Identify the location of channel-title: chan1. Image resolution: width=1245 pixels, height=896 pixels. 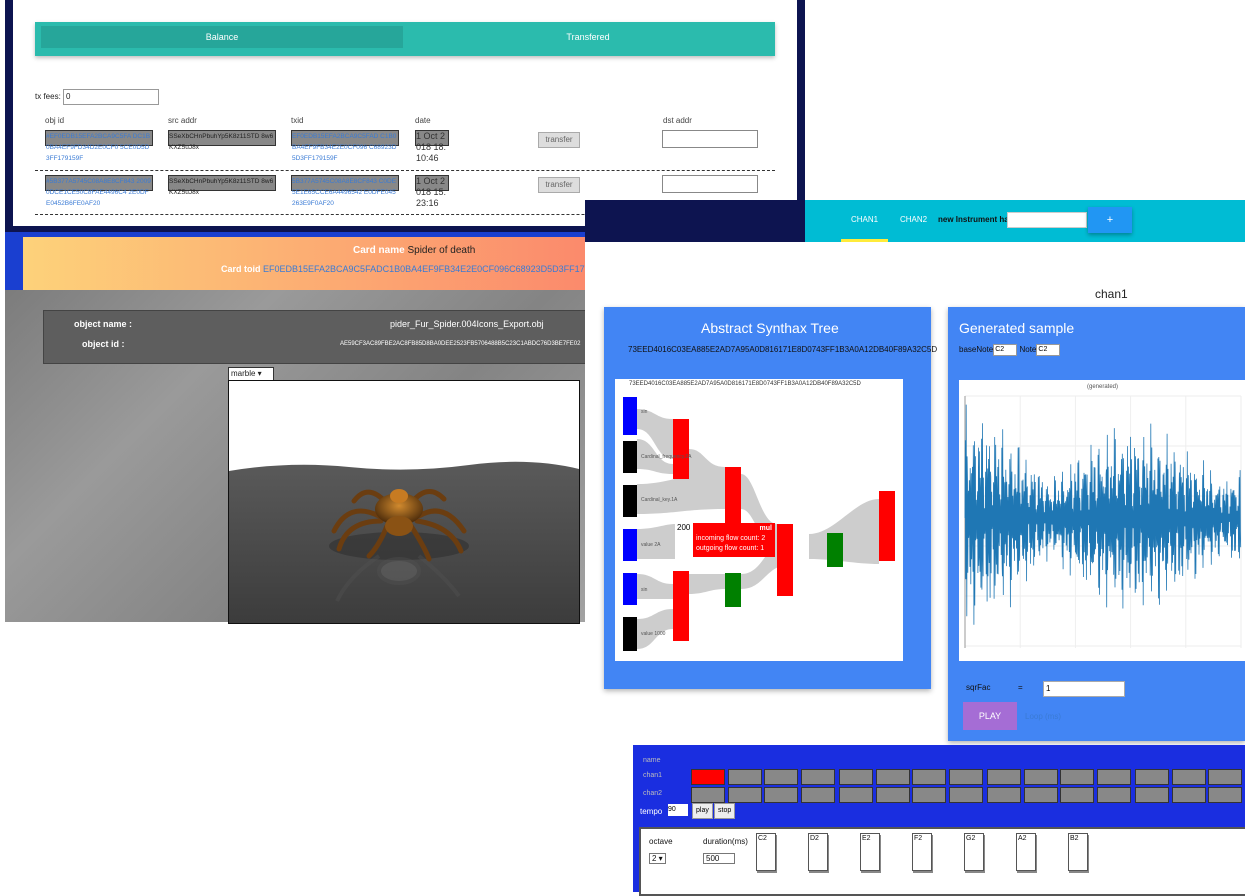
(1111, 294).